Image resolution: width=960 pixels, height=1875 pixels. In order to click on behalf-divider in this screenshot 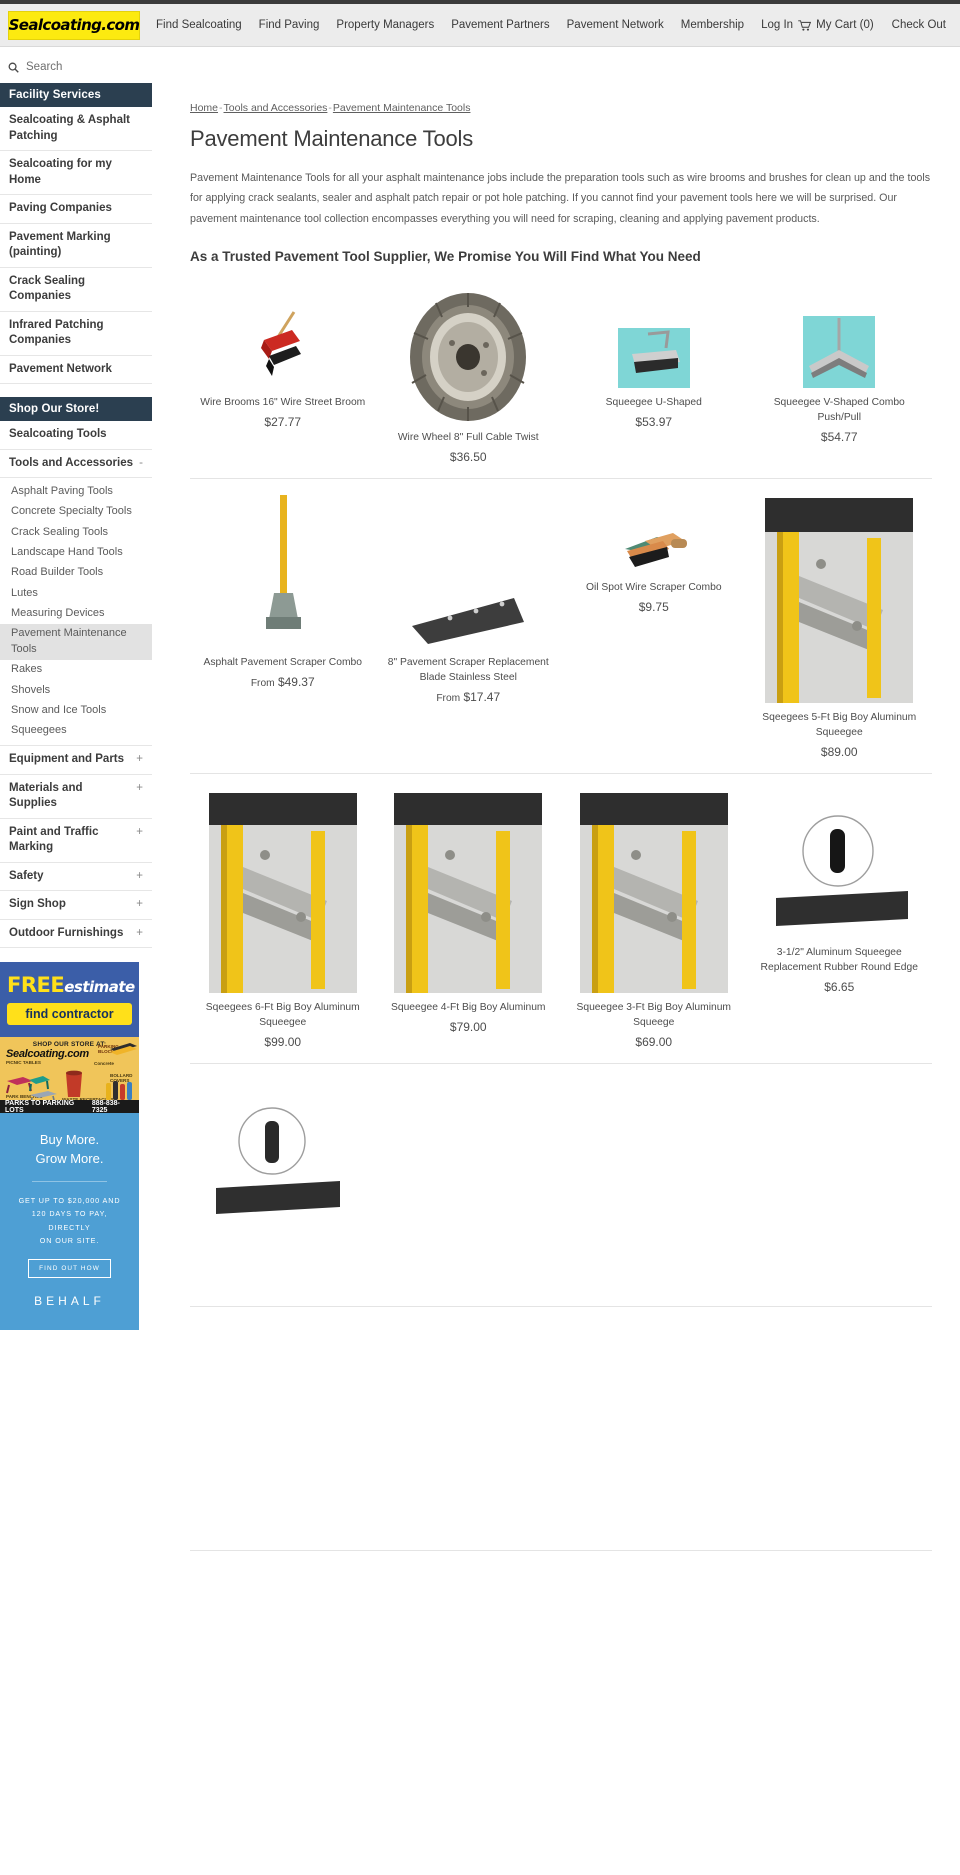, I will do `click(69, 1182)`.